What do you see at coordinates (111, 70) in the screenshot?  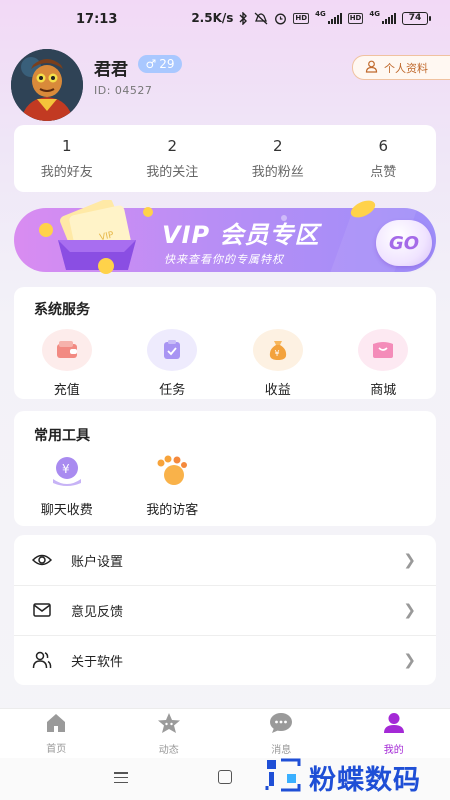 I see `username: 君君` at bounding box center [111, 70].